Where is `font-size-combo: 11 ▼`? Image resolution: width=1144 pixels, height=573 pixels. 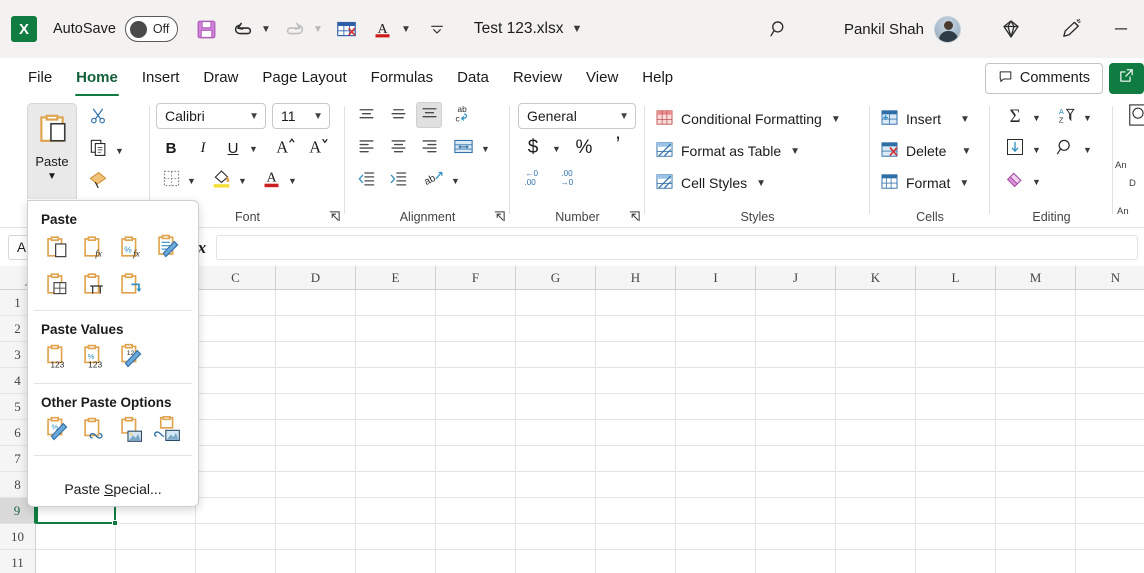 font-size-combo: 11 ▼ is located at coordinates (301, 116).